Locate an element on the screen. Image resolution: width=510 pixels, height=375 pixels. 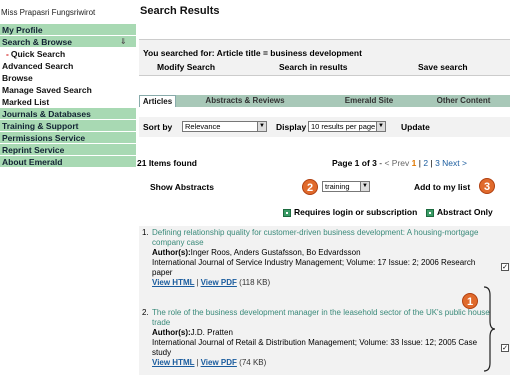
result-number: 1. is located at coordinates (145, 232).